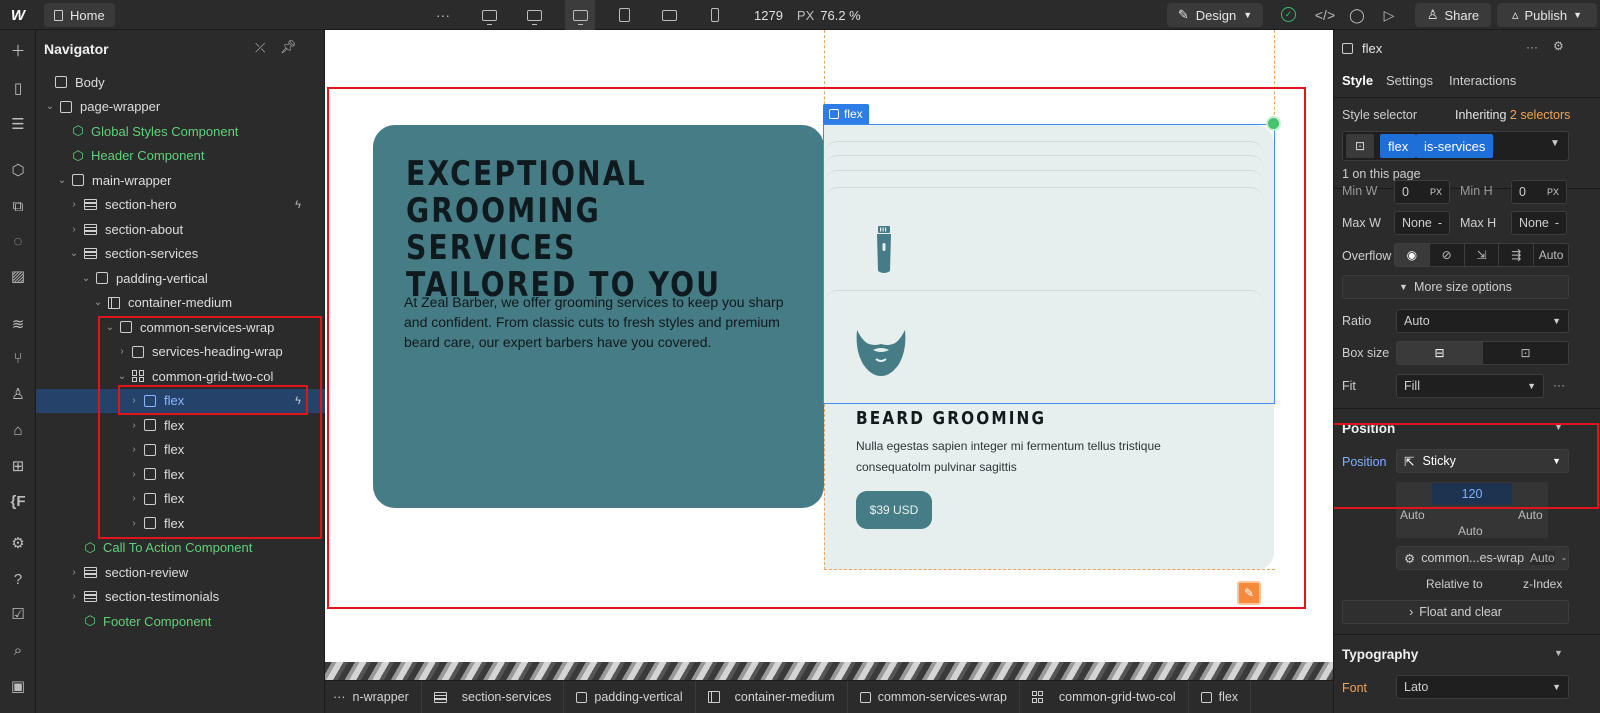  I want to click on base-breakpoint-icon, so click(580, 15).